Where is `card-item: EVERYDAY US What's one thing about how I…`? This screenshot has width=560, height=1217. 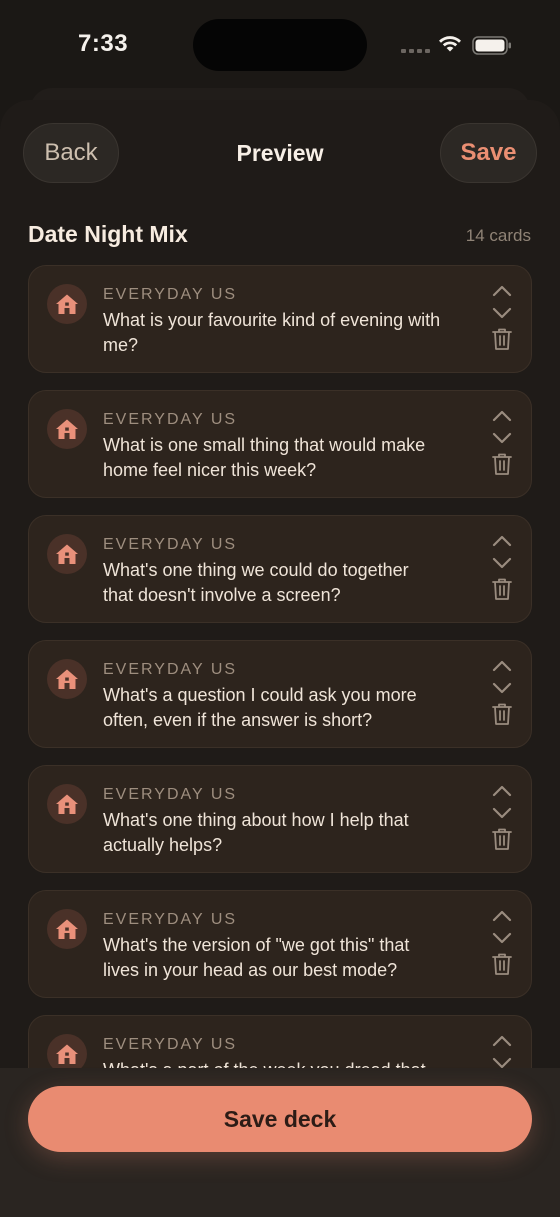 card-item: EVERYDAY US What's one thing about how I… is located at coordinates (280, 819).